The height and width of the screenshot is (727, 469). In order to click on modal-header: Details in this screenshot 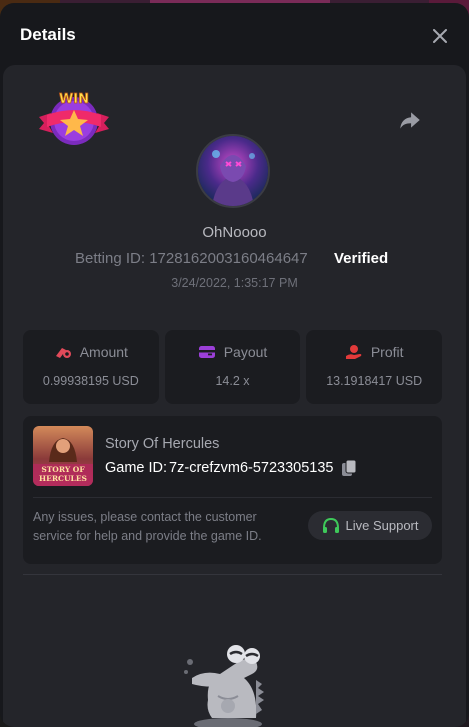, I will do `click(234, 34)`.